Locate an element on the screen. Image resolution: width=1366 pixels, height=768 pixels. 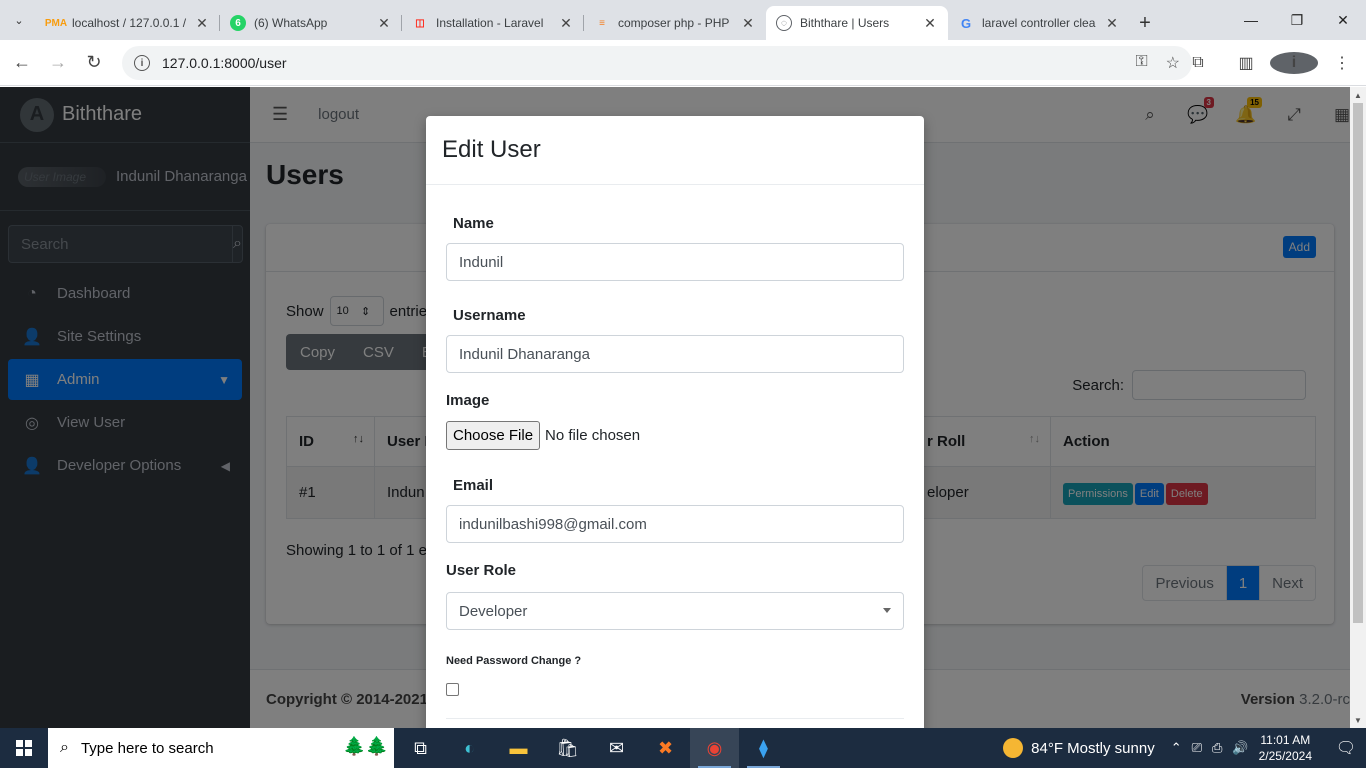
clock-date: 2/25/2024 is located at coordinates (1285, 756).